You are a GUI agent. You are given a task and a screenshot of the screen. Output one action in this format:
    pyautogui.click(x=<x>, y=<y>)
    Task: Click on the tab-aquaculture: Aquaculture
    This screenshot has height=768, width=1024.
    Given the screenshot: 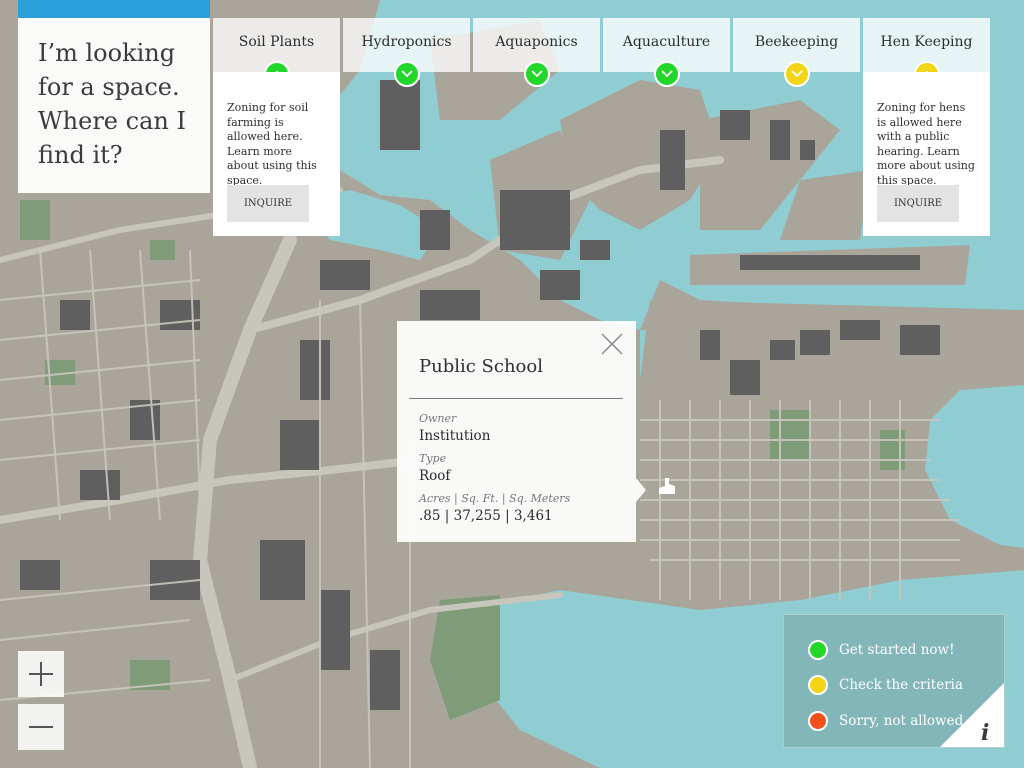 What is the action you would take?
    pyautogui.click(x=666, y=52)
    